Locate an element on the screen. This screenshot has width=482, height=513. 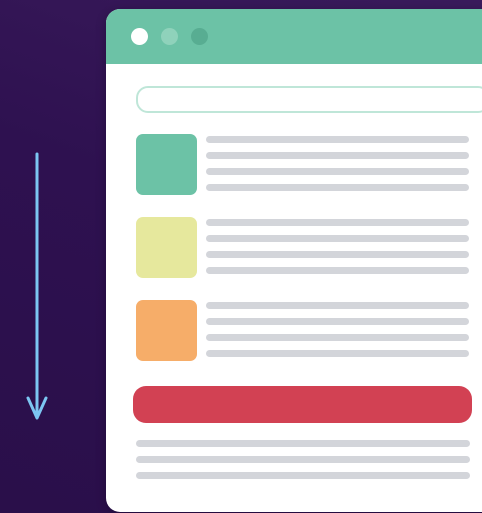
search-input is located at coordinates (309, 99).